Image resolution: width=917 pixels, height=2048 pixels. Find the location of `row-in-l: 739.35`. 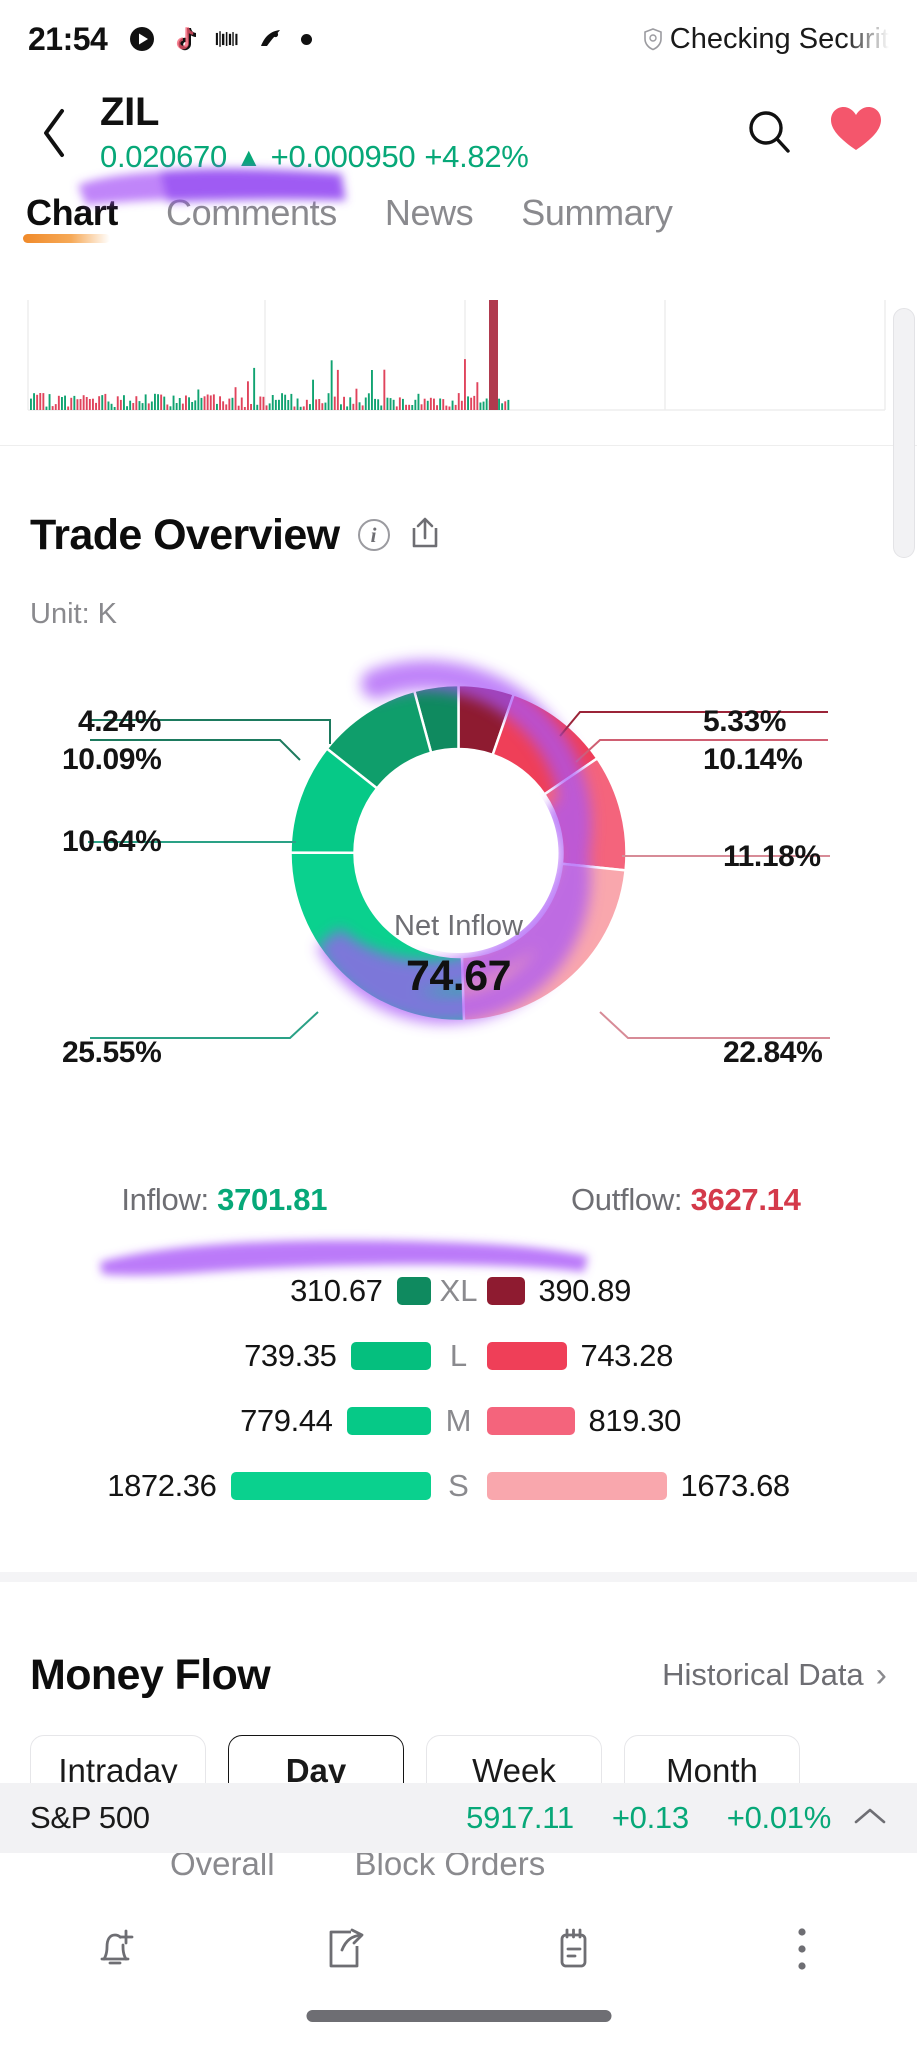

row-in-l: 739.35 is located at coordinates (215, 1356).